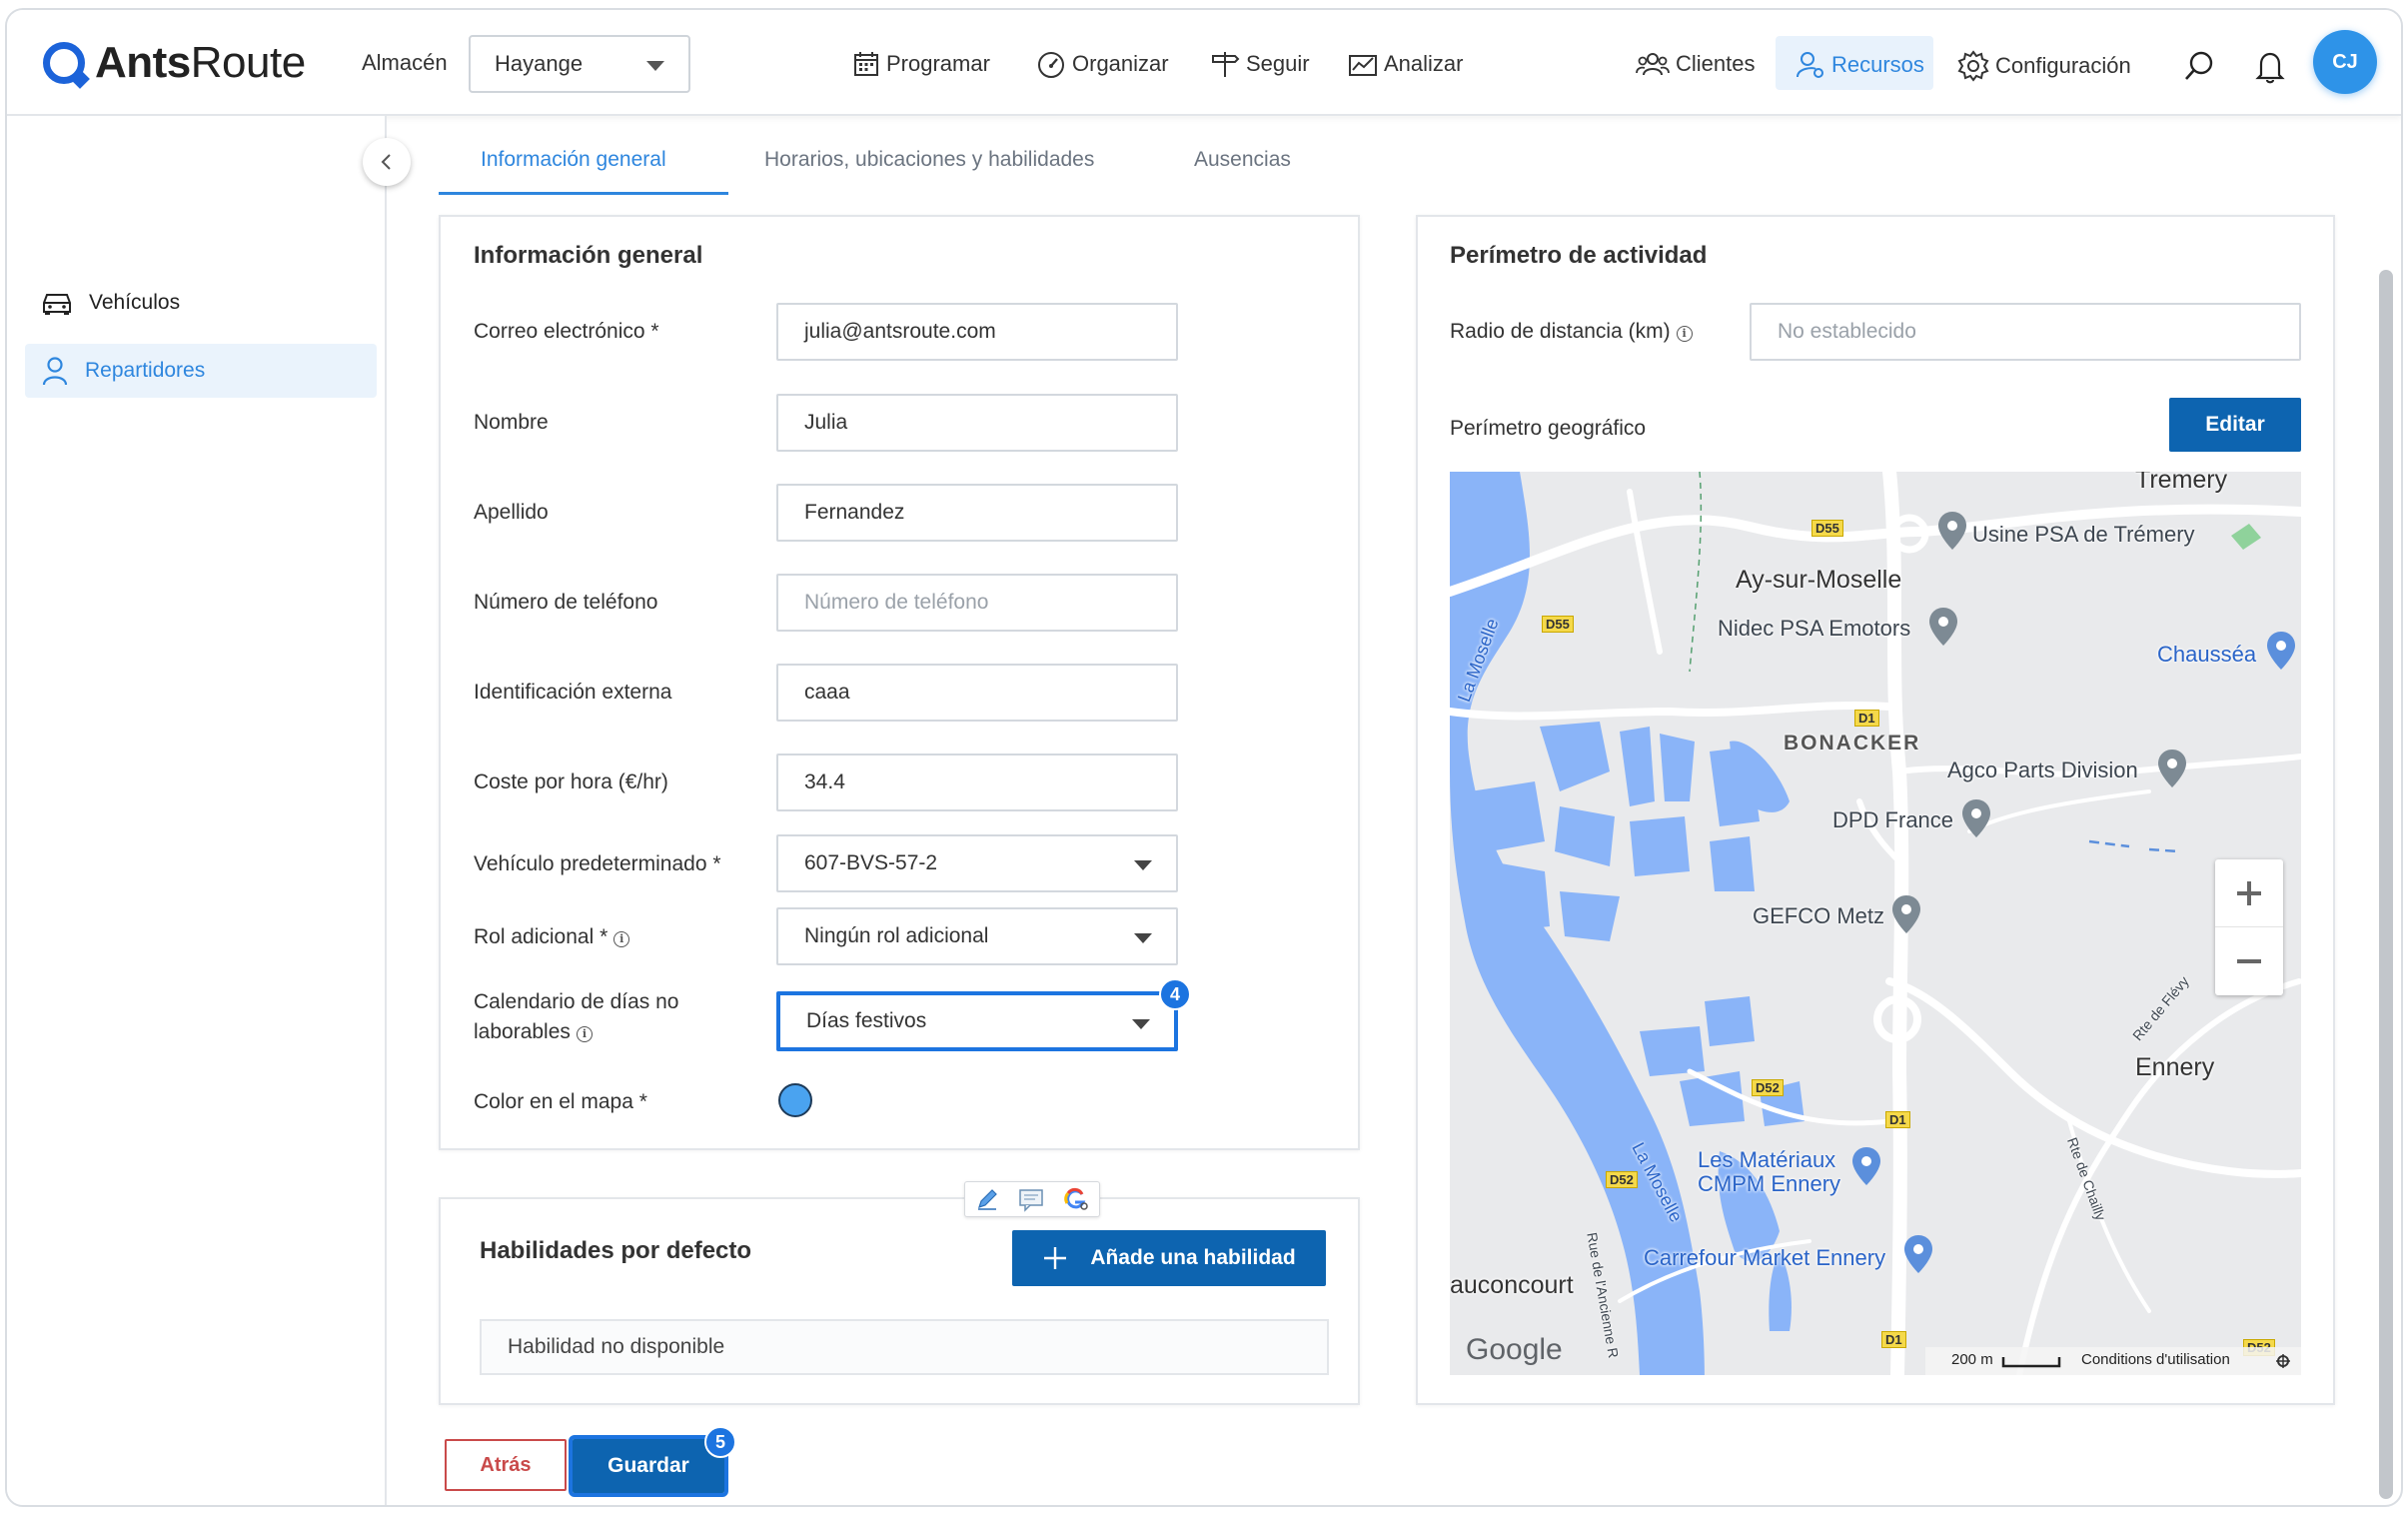  Describe the element at coordinates (720, 1442) in the screenshot. I see `step-badge: 5` at that location.